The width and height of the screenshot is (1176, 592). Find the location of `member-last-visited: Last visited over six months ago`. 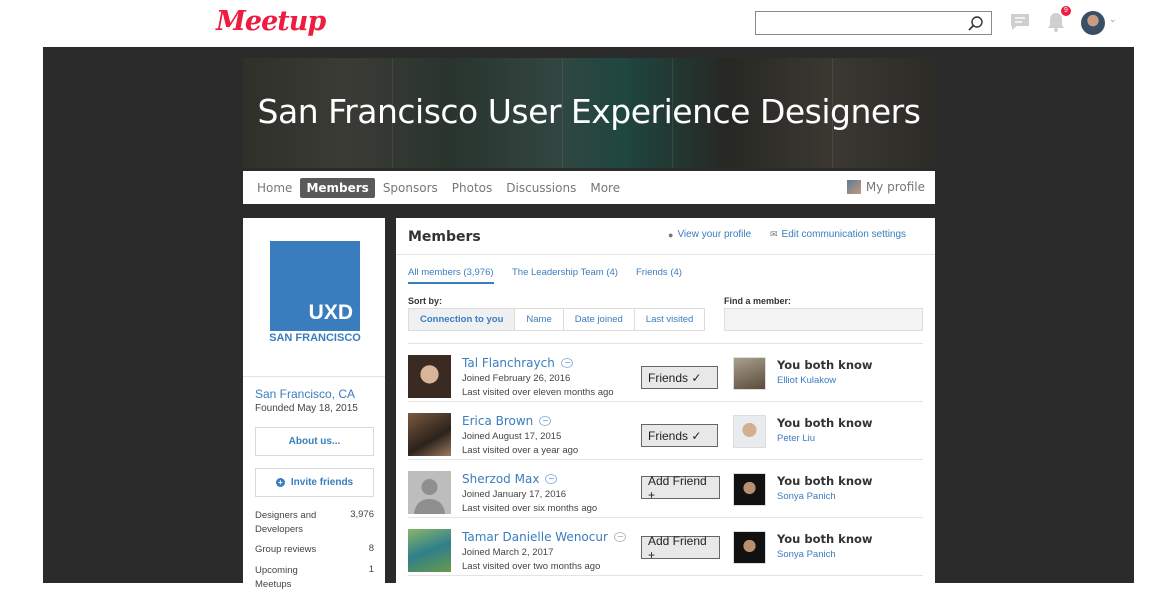

member-last-visited: Last visited over six months ago is located at coordinates (530, 508).